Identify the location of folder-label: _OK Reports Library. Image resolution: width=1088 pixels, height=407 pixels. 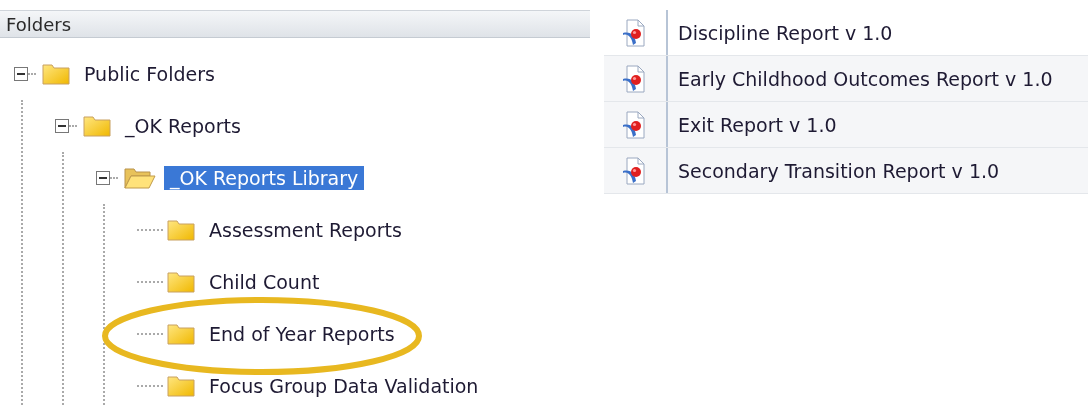
(264, 178).